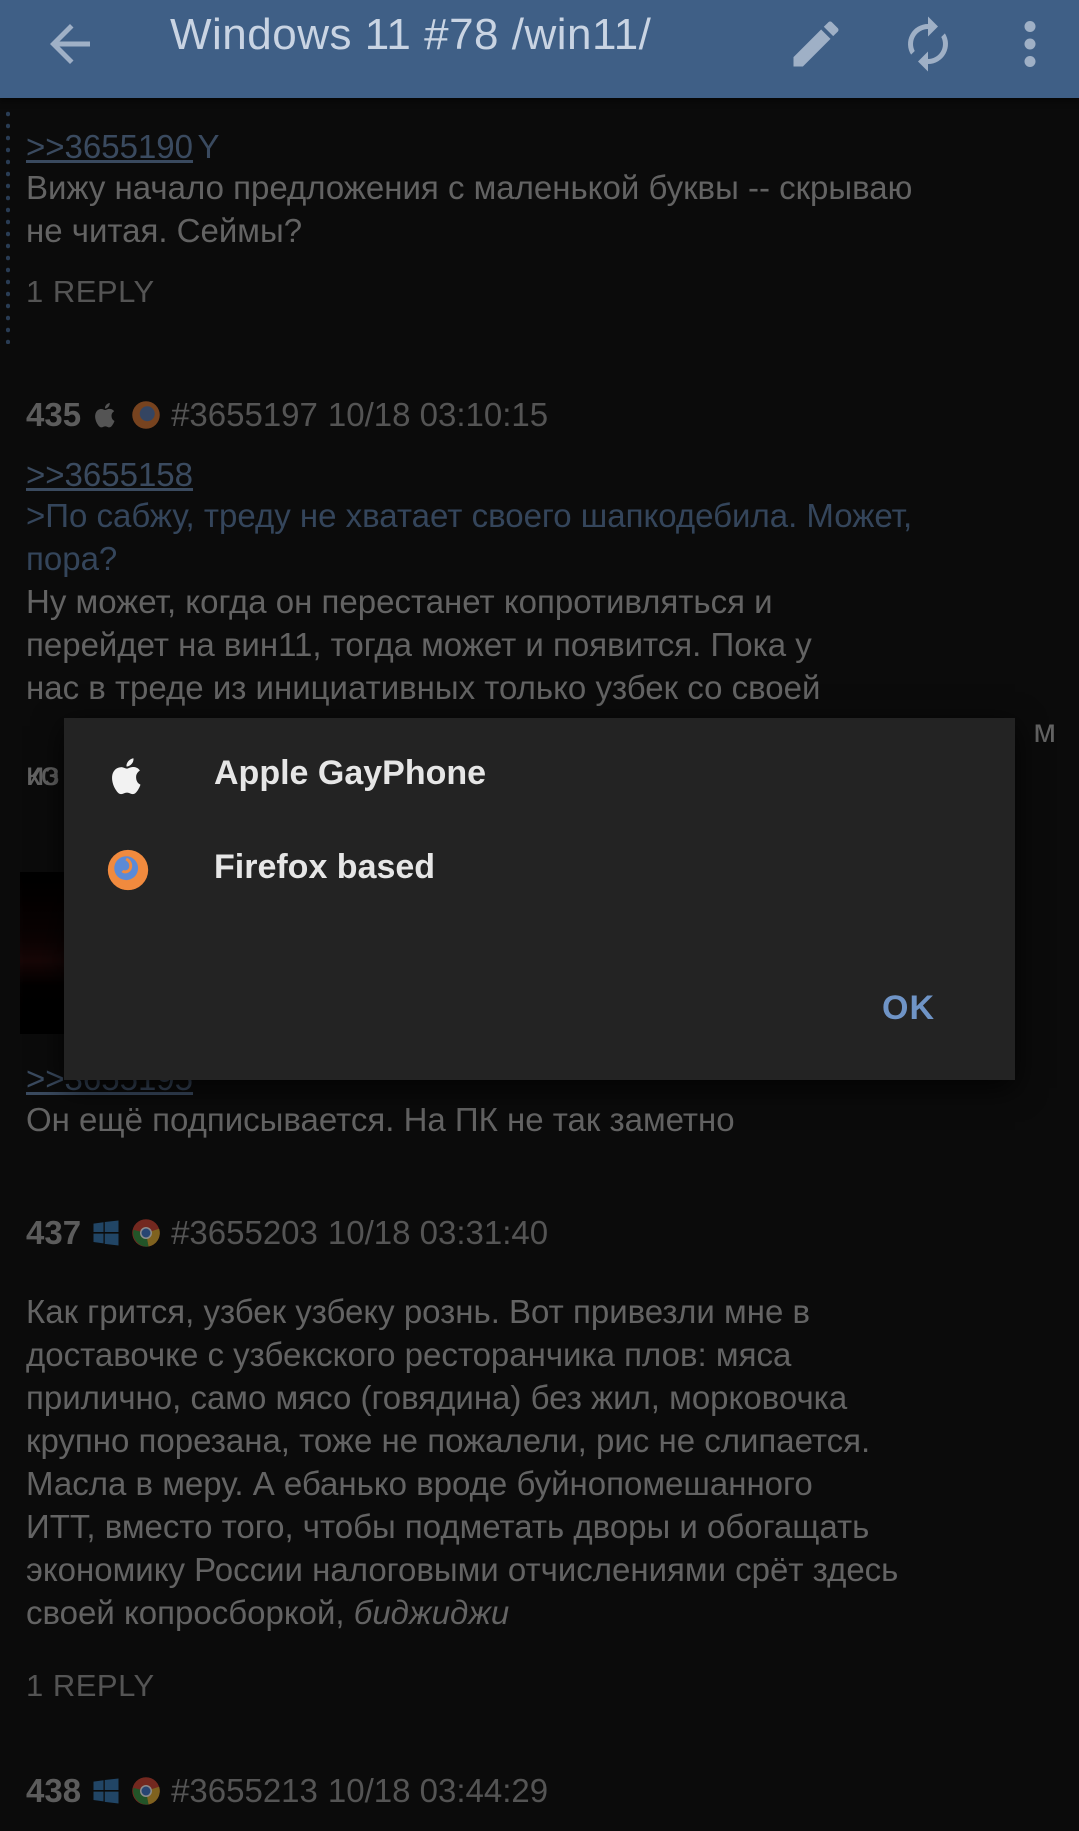  What do you see at coordinates (325, 867) in the screenshot?
I see `dialog-item-label: Firefox based` at bounding box center [325, 867].